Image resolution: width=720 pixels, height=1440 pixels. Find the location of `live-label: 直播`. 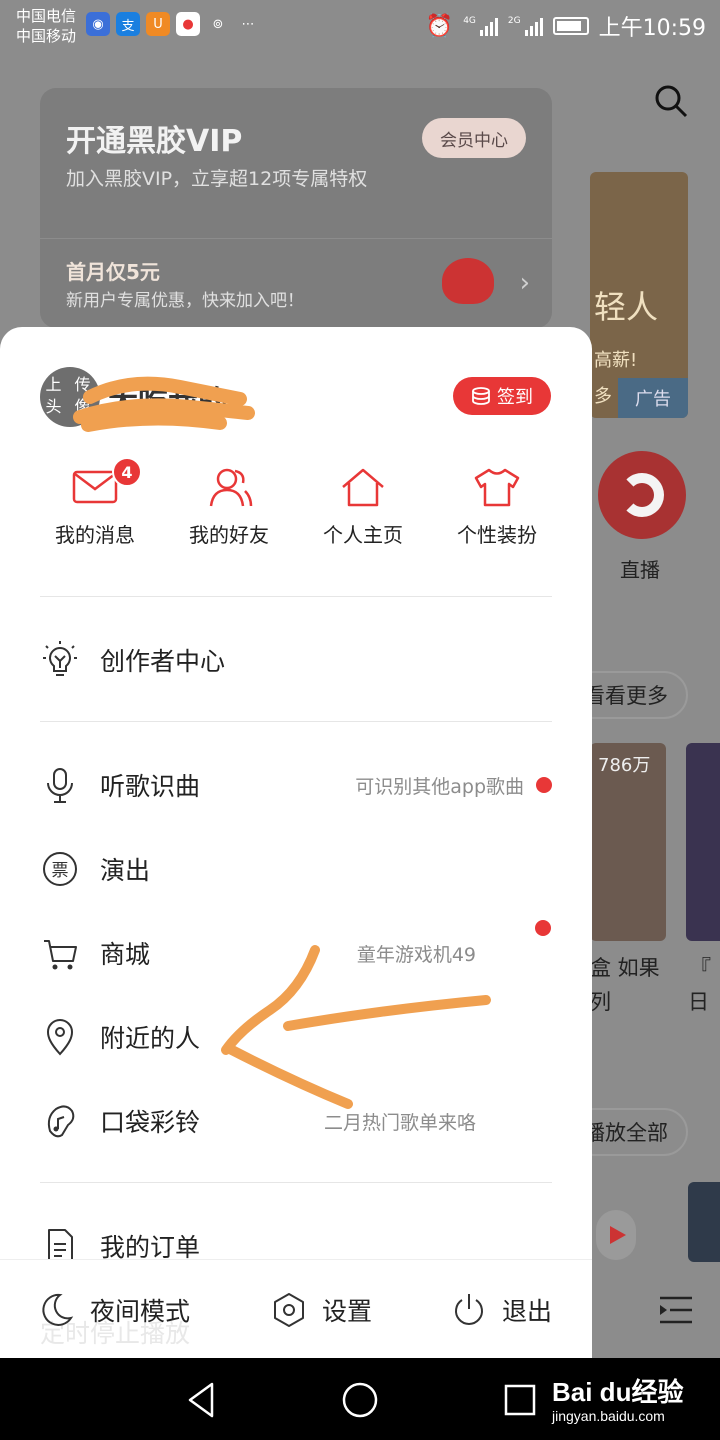

live-label: 直播 is located at coordinates (640, 570).